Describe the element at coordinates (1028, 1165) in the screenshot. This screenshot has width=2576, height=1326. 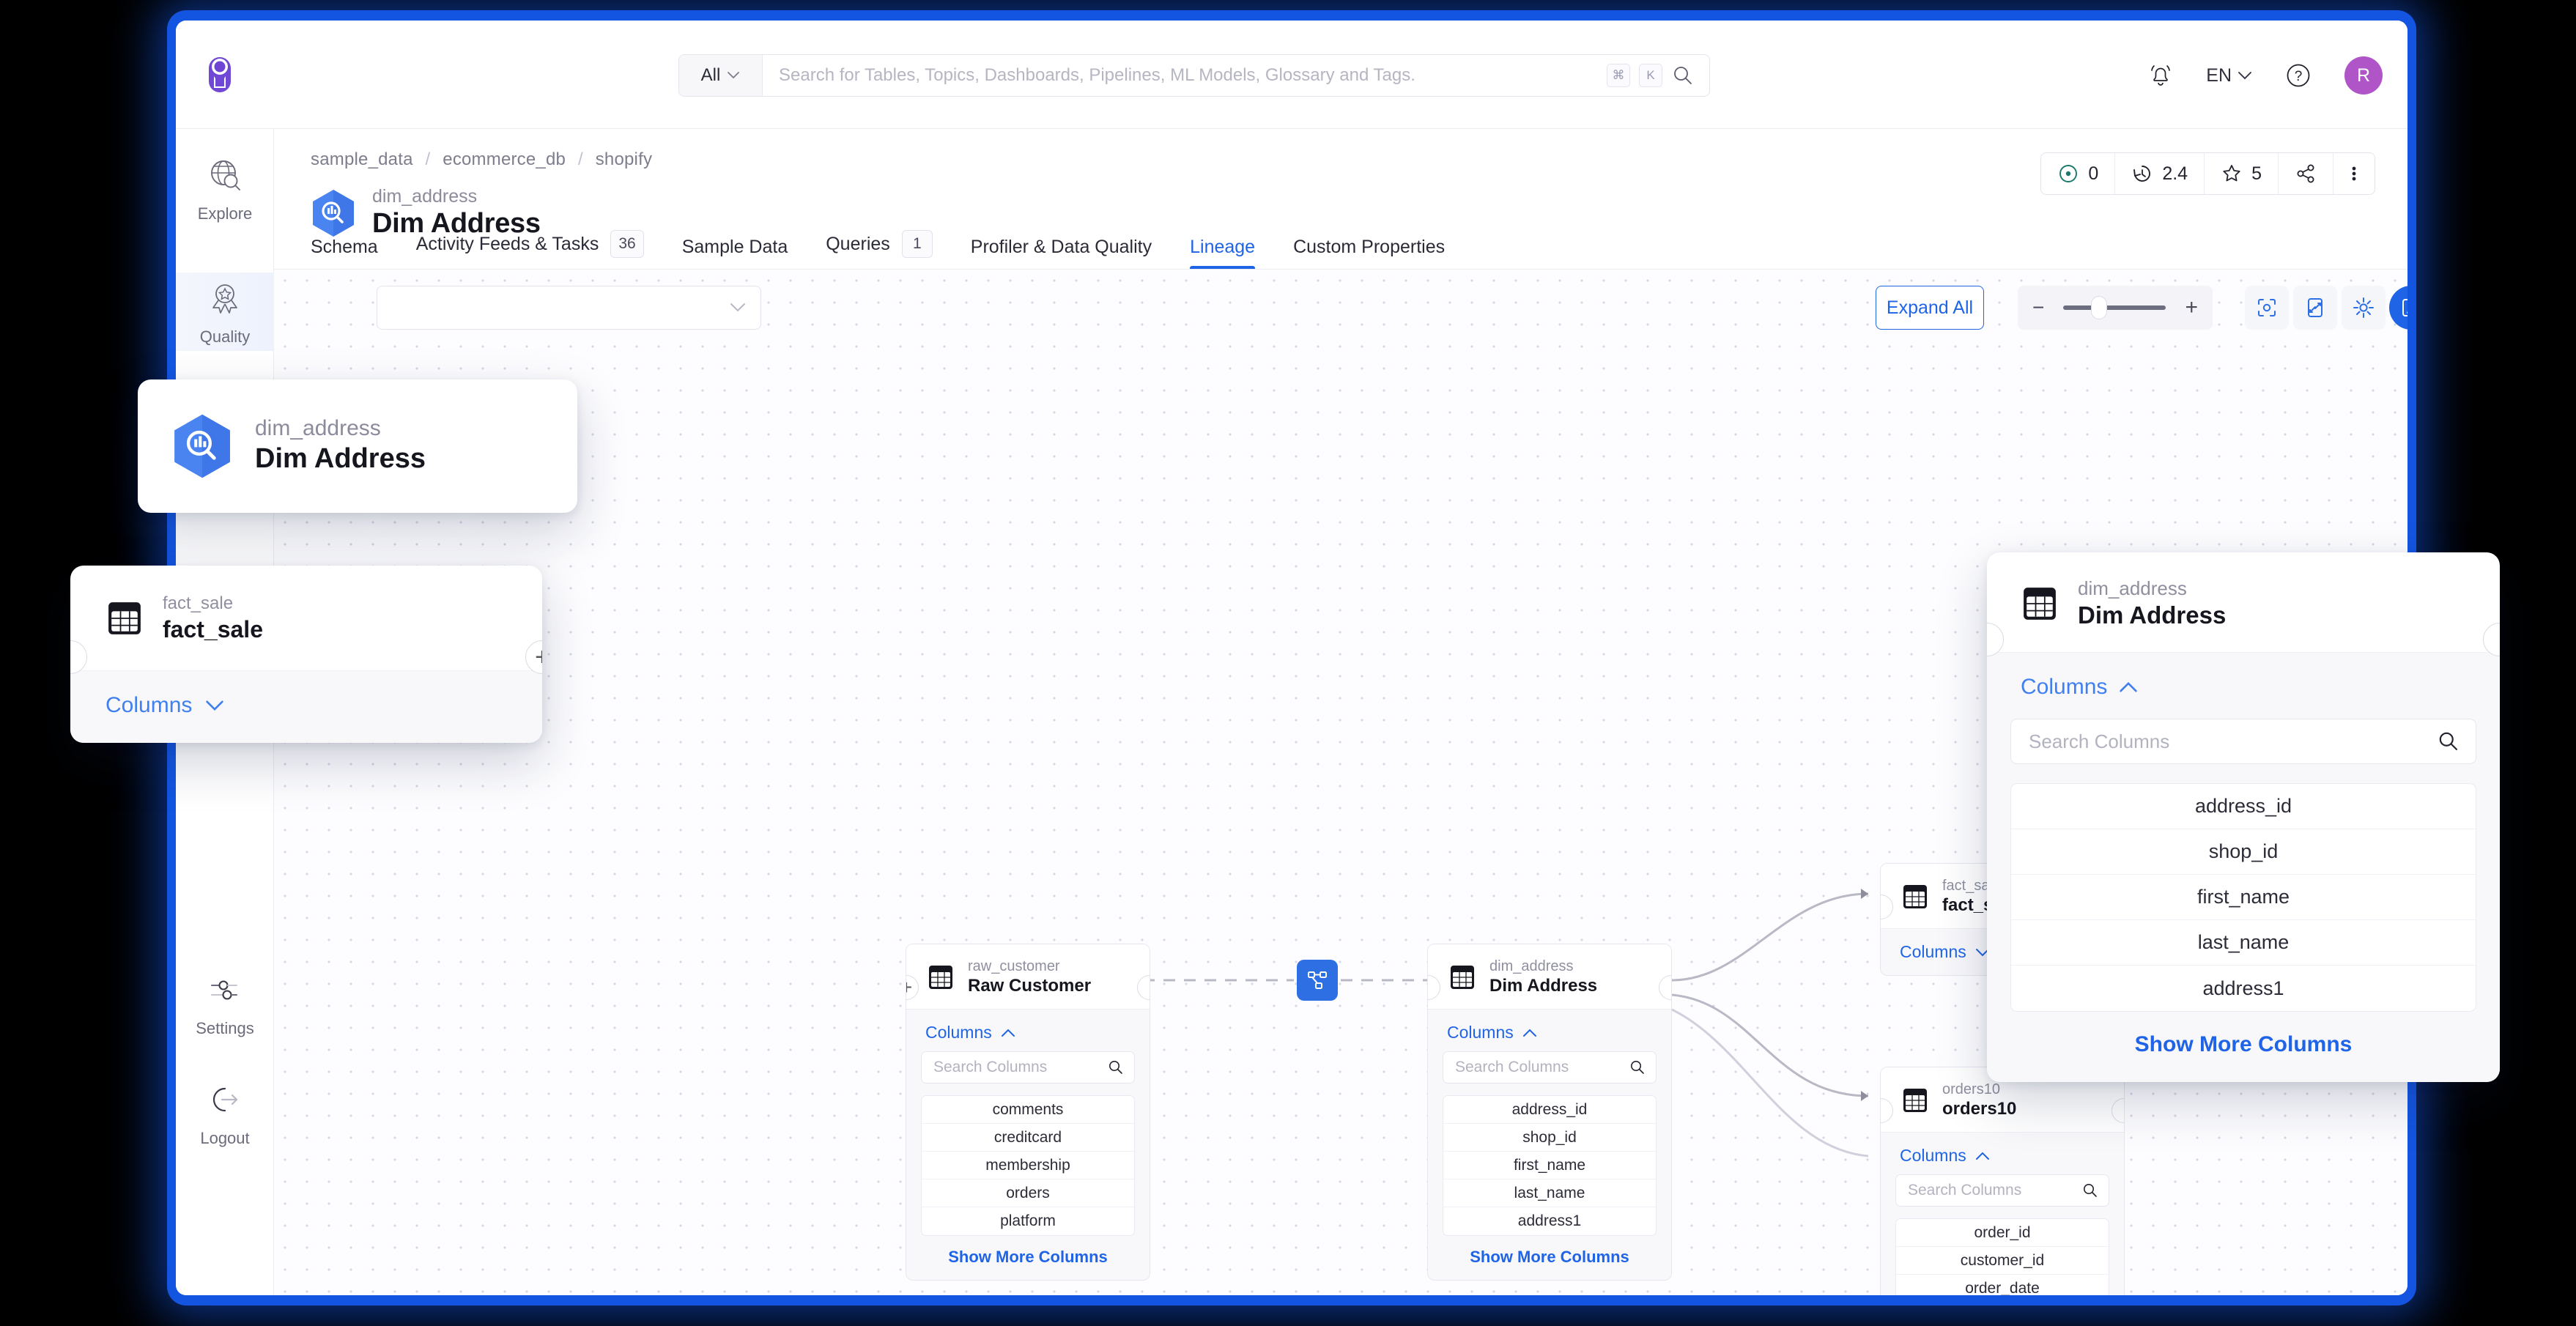
I see `column-row: membership` at that location.